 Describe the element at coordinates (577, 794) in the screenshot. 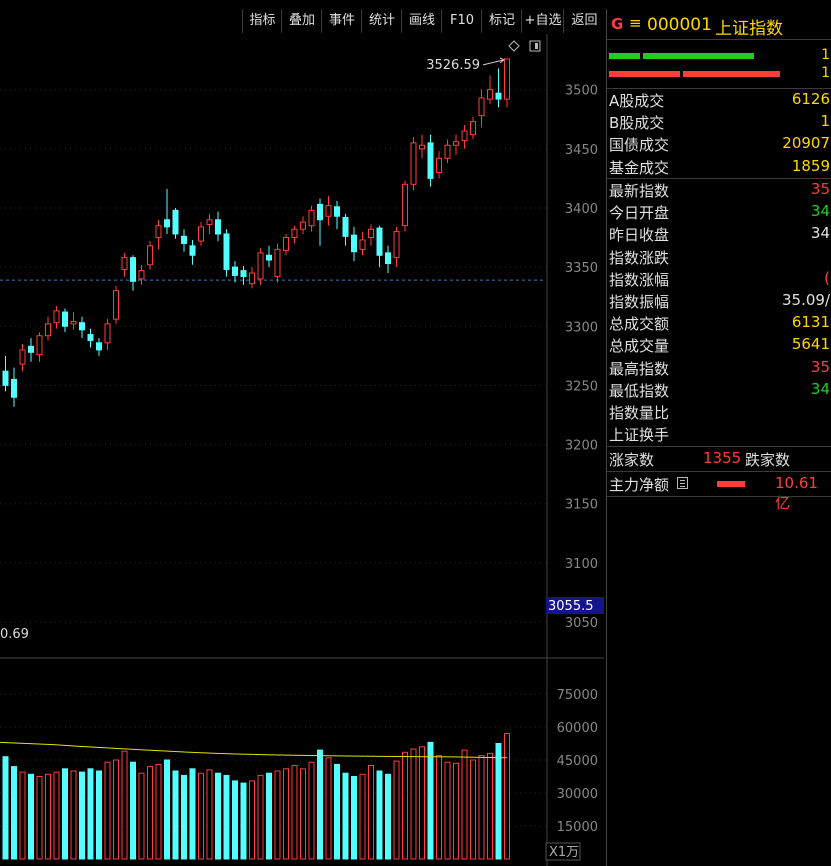

I see `volume-tick-label: 30000` at that location.